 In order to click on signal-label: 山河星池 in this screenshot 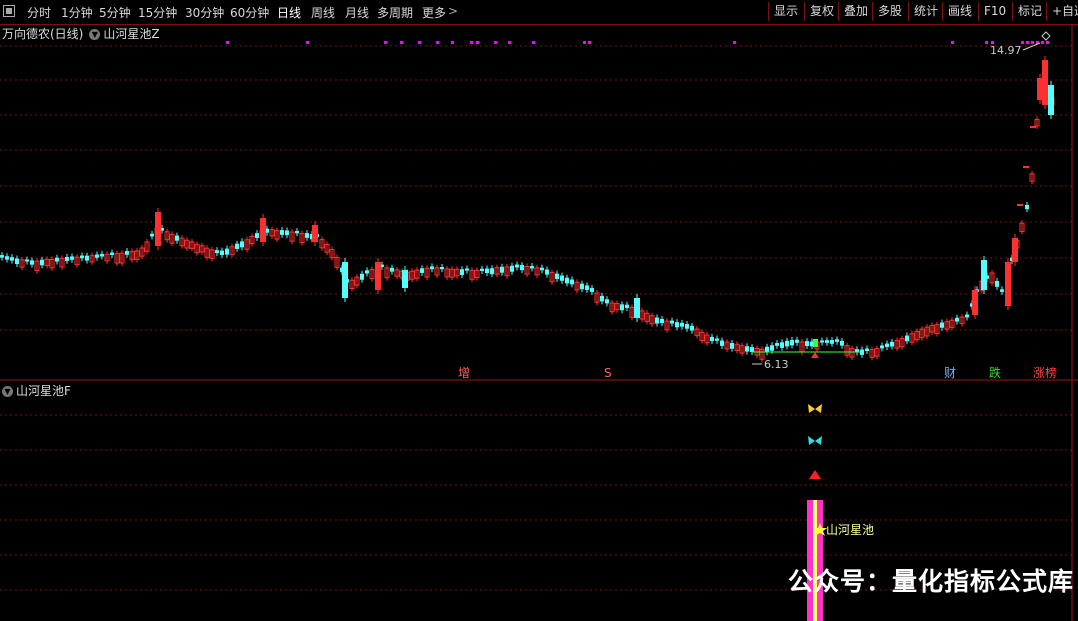, I will do `click(850, 530)`.